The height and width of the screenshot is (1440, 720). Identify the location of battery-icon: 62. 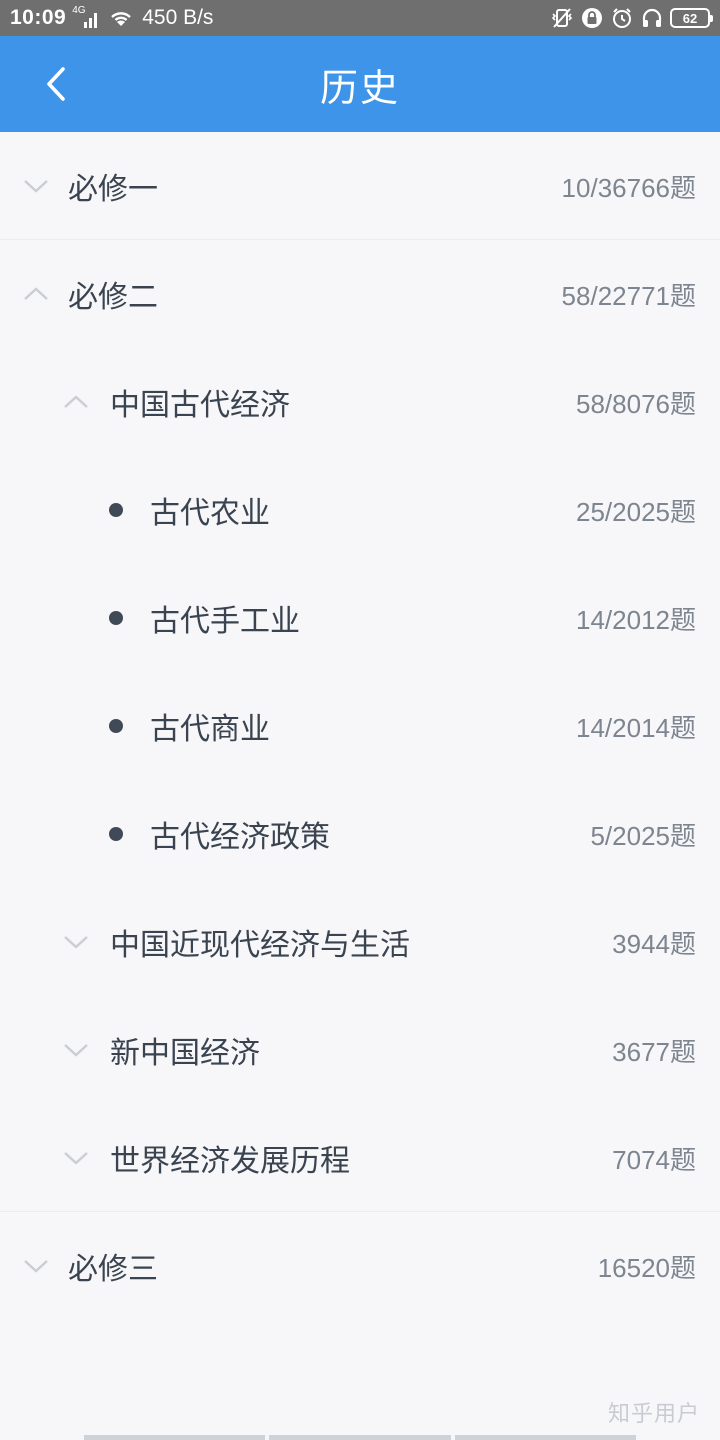
(691, 18).